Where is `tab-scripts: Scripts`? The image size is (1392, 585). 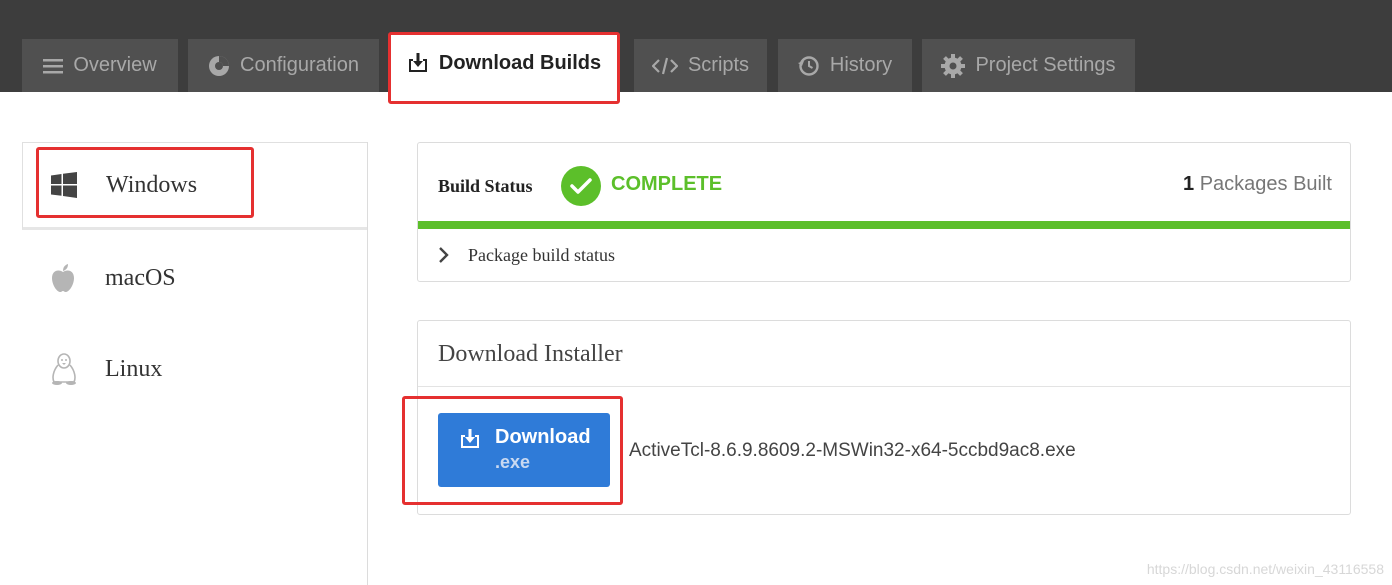 tab-scripts: Scripts is located at coordinates (700, 65).